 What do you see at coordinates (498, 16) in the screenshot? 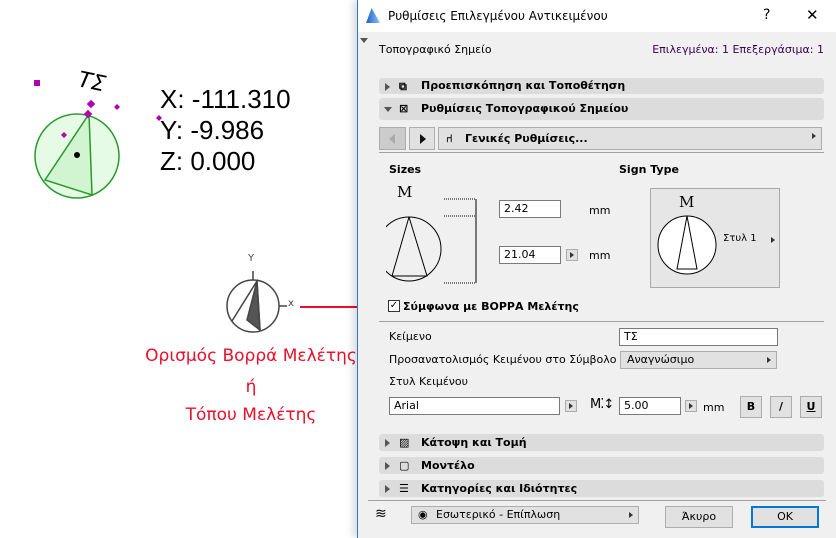
I see `dialog-title: Ρυθμίσεις Επιλεγμένου Αντικειμένου` at bounding box center [498, 16].